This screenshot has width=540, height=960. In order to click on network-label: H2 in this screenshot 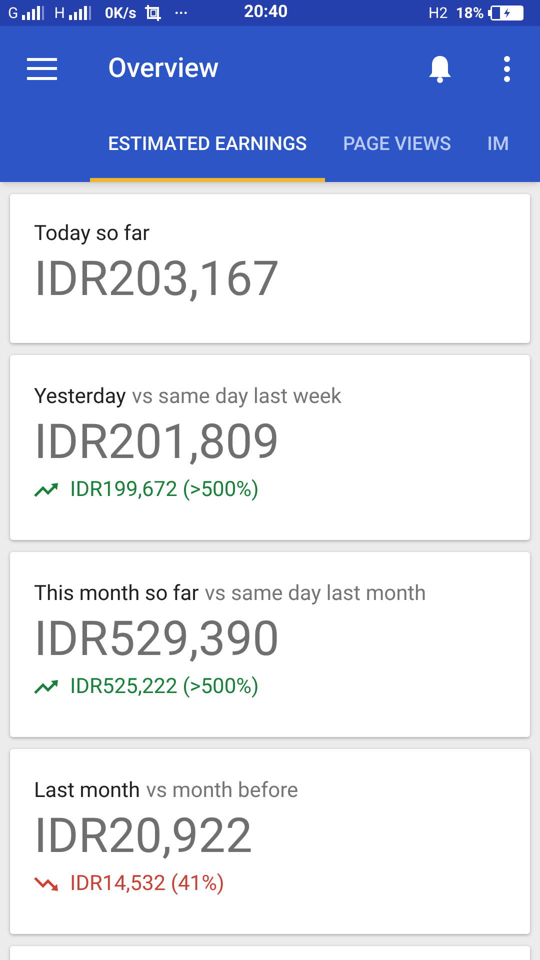, I will do `click(438, 13)`.